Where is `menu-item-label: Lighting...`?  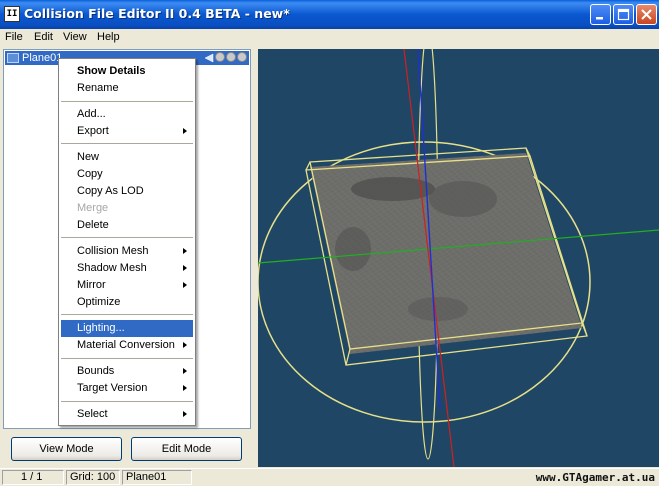 menu-item-label: Lighting... is located at coordinates (101, 328).